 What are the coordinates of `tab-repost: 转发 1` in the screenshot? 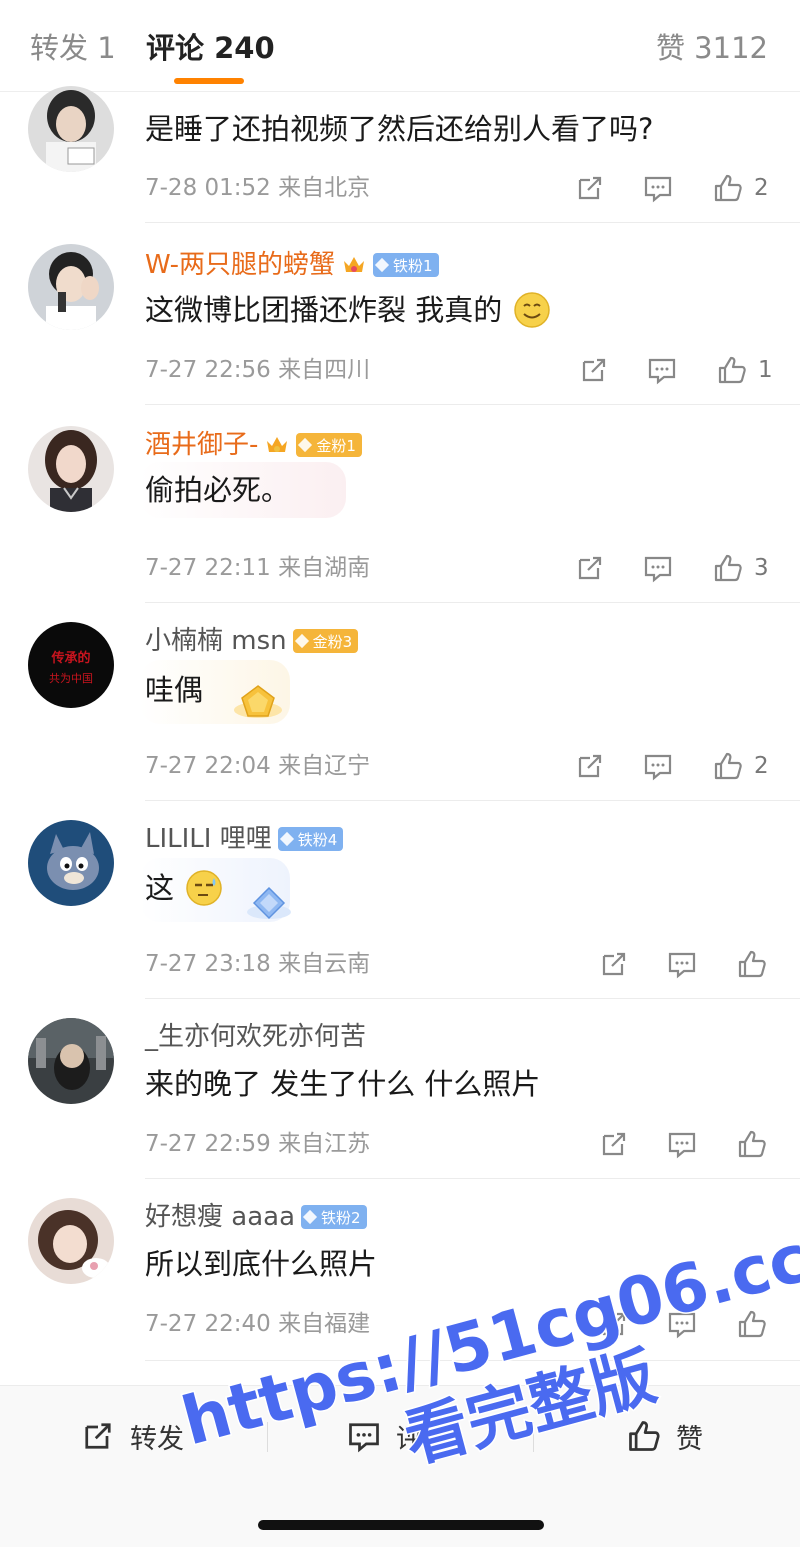 It's located at (73, 48).